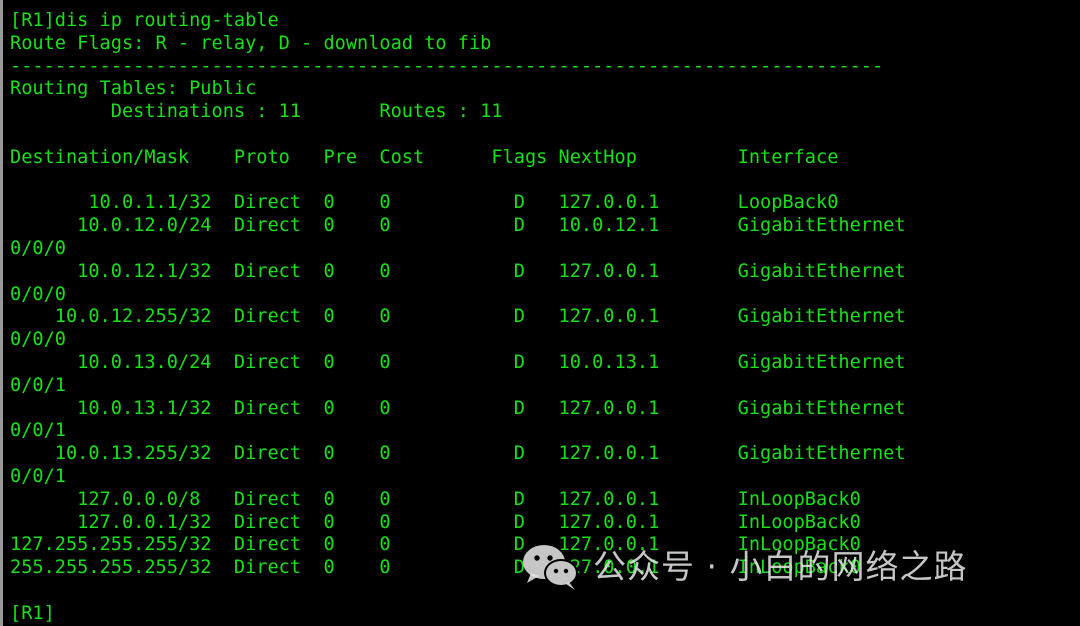 The width and height of the screenshot is (1080, 626). Describe the element at coordinates (256, 112) in the screenshot. I see `routing-summary: Destinations : 11 Routes : 11` at that location.